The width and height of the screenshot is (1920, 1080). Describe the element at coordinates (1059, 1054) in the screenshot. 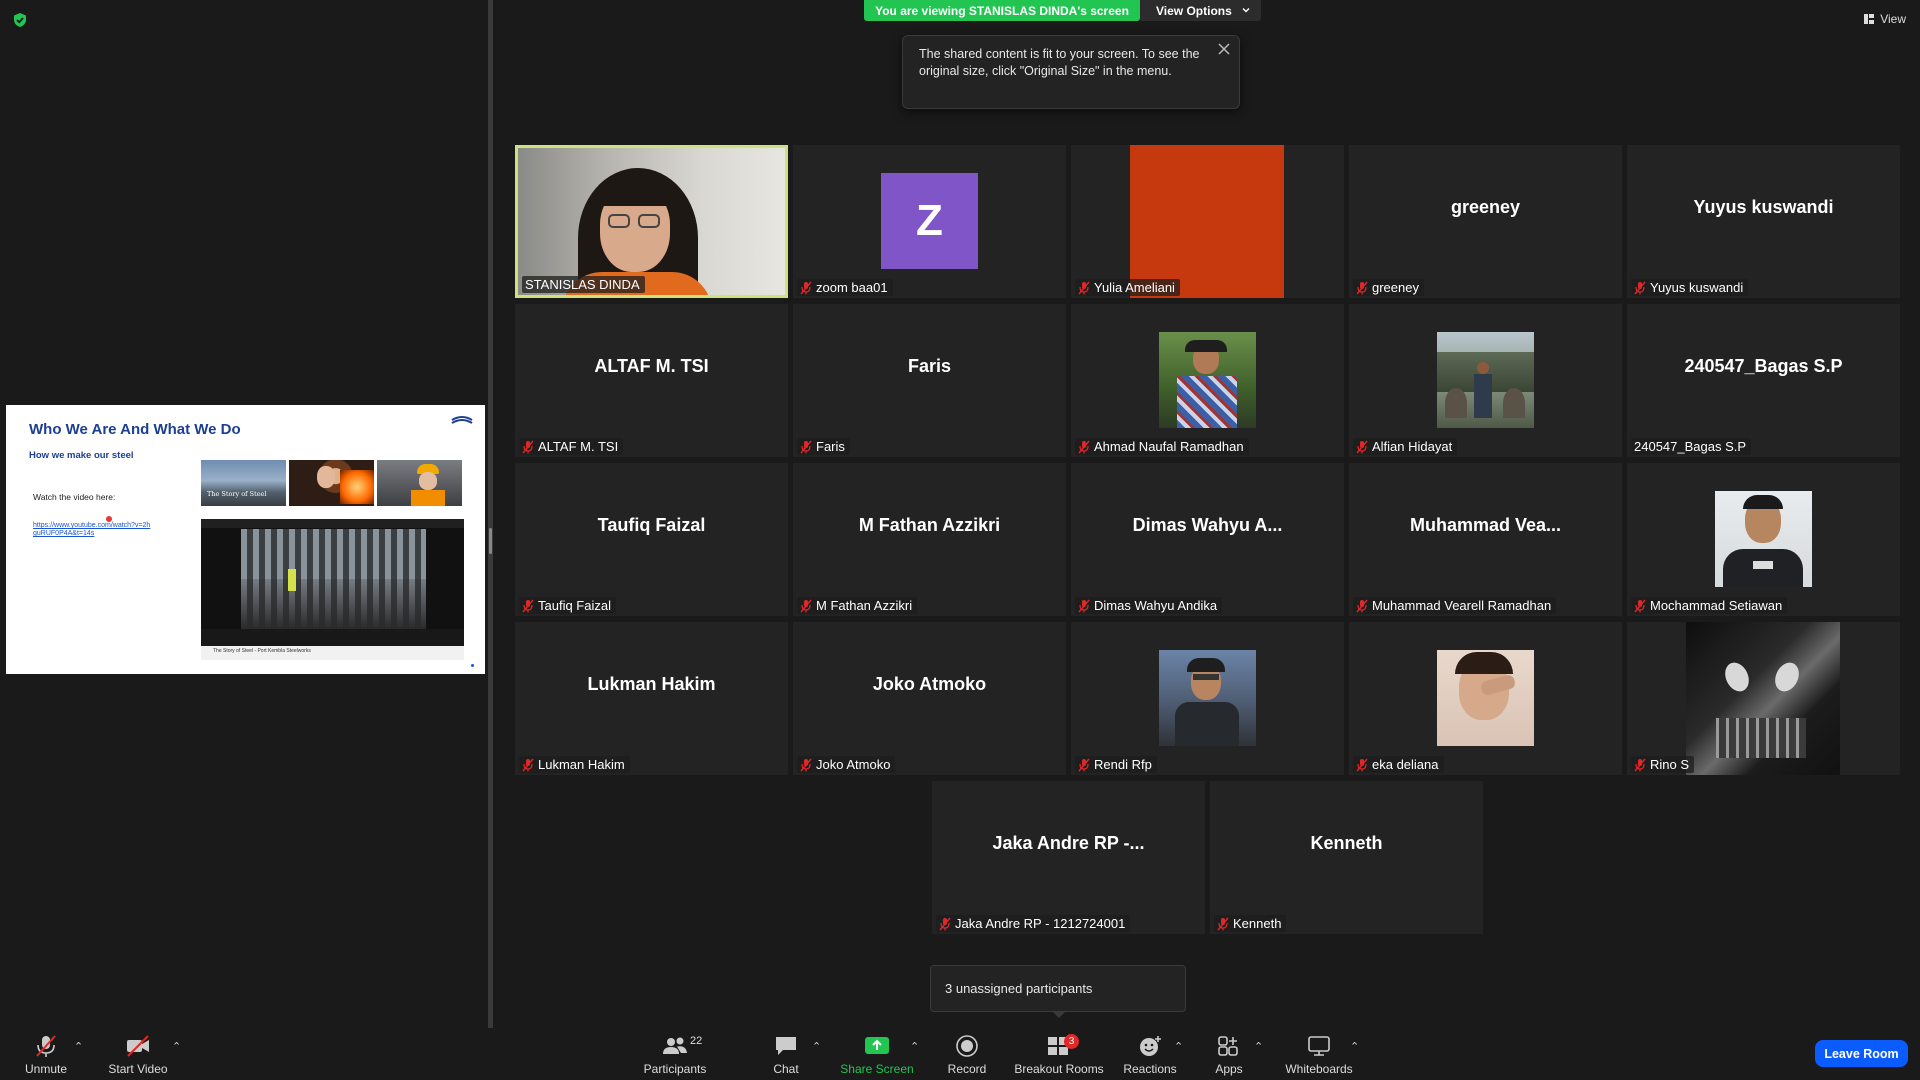

I see `breakout-rooms-button: Breakout Rooms` at that location.